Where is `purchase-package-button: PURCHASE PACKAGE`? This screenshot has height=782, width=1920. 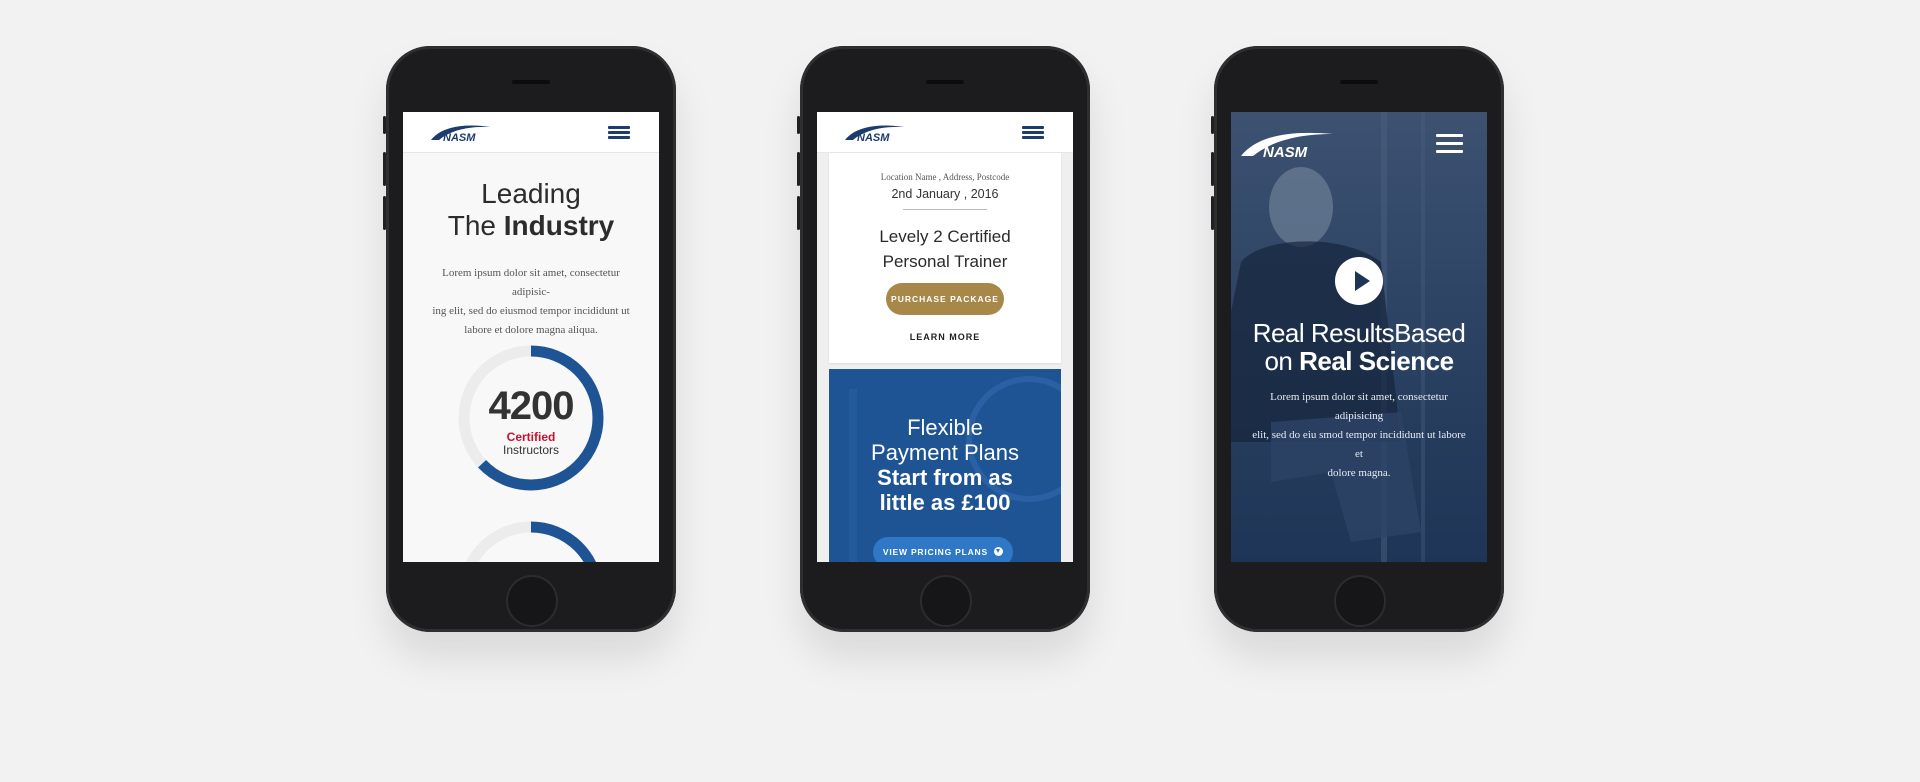 purchase-package-button: PURCHASE PACKAGE is located at coordinates (945, 299).